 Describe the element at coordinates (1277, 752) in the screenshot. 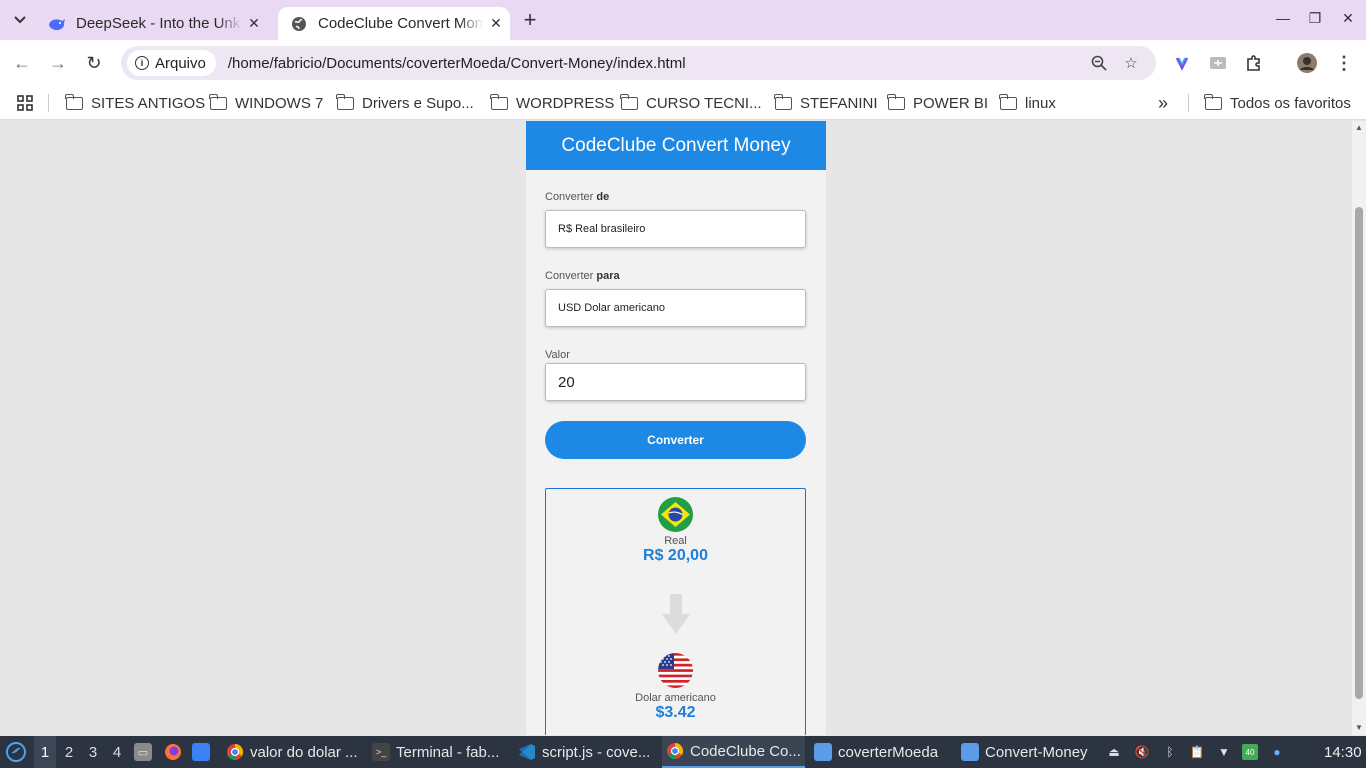

I see `notification-icon: ●` at that location.